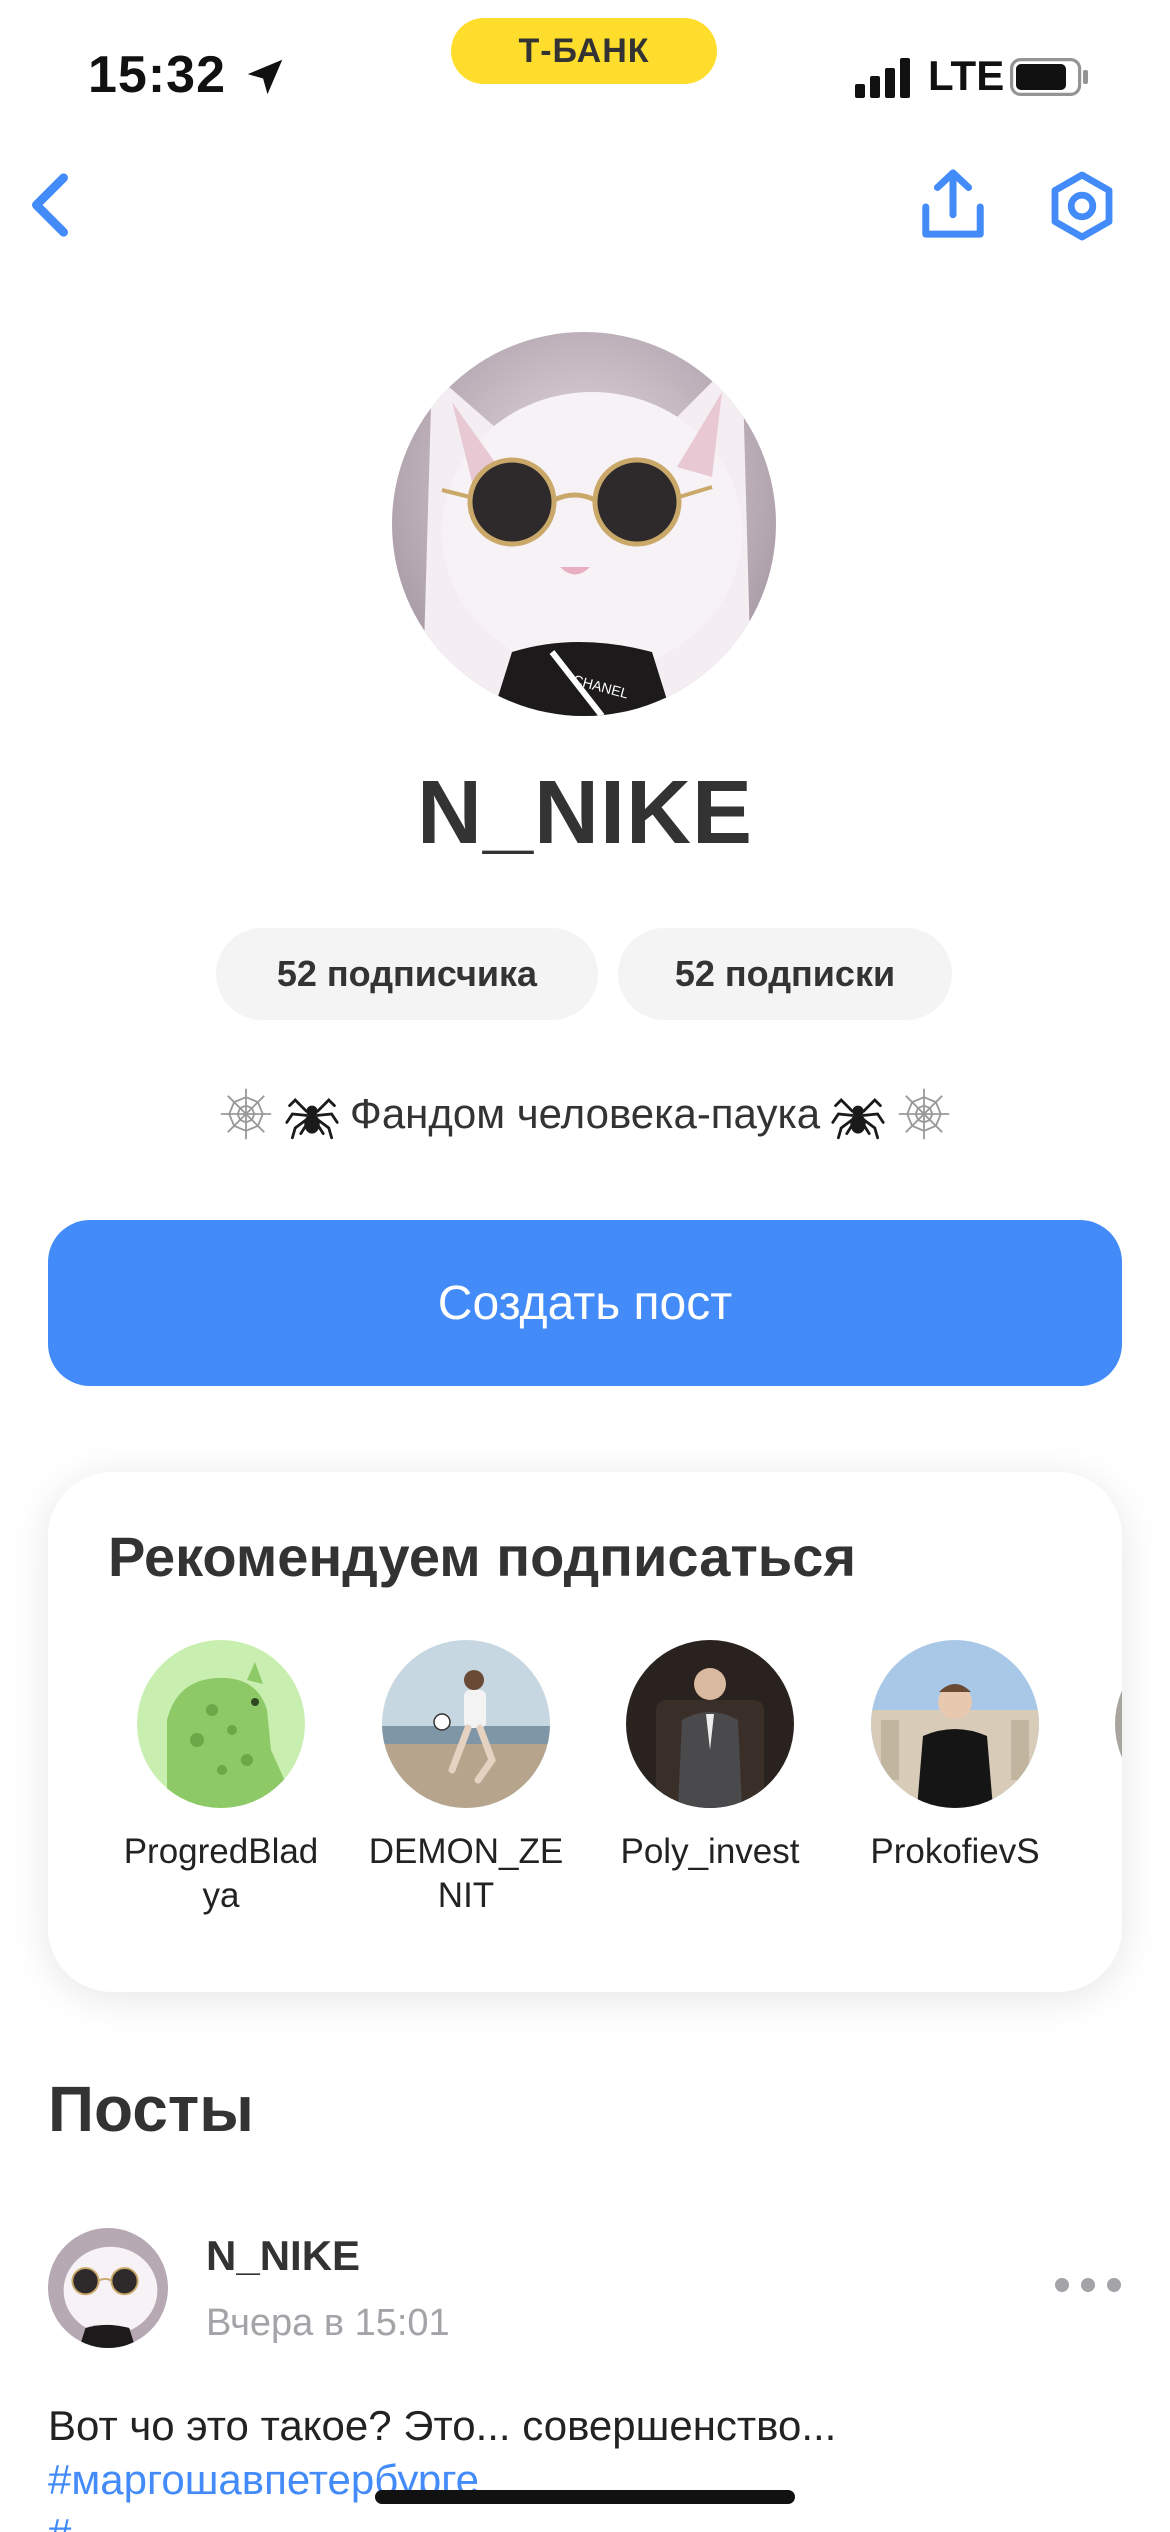 The width and height of the screenshot is (1170, 2532). Describe the element at coordinates (221, 1873) in the screenshot. I see `recommended-user-name: ProgredBladya` at that location.